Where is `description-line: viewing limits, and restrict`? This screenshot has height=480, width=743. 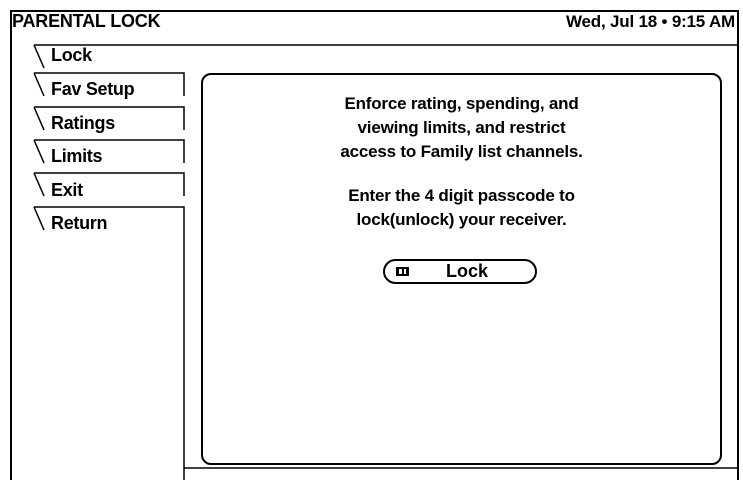 description-line: viewing limits, and restrict is located at coordinates (461, 127).